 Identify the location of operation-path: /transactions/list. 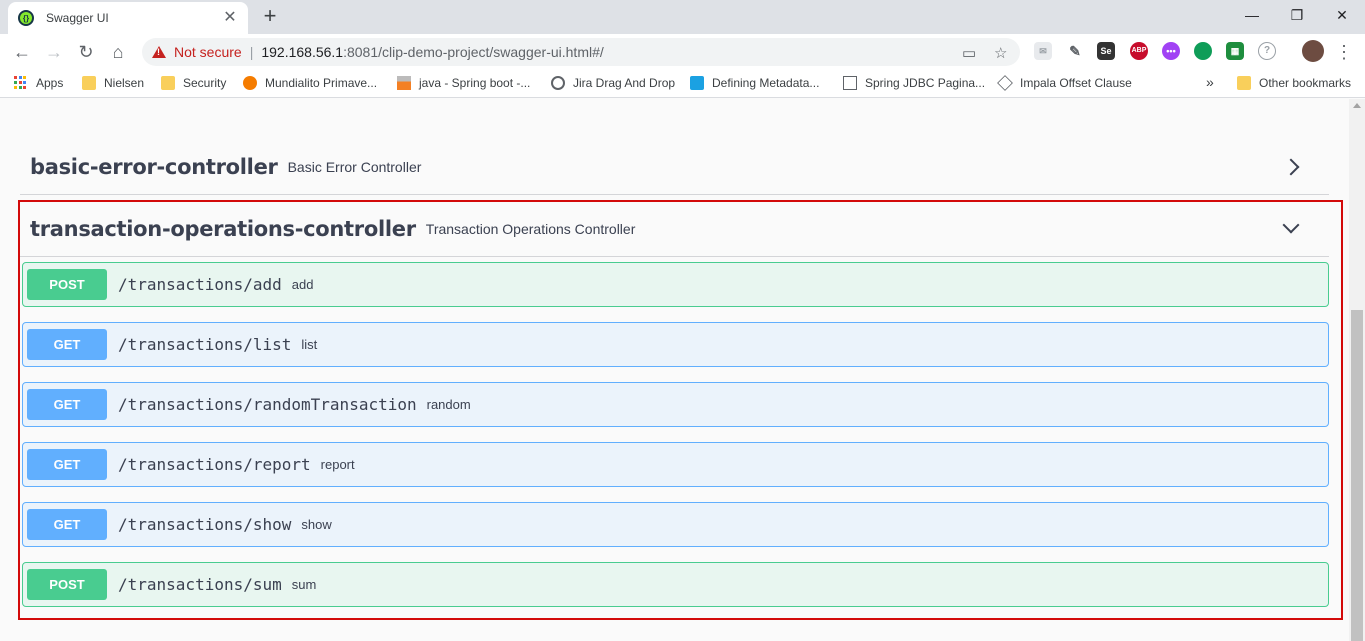
(205, 344).